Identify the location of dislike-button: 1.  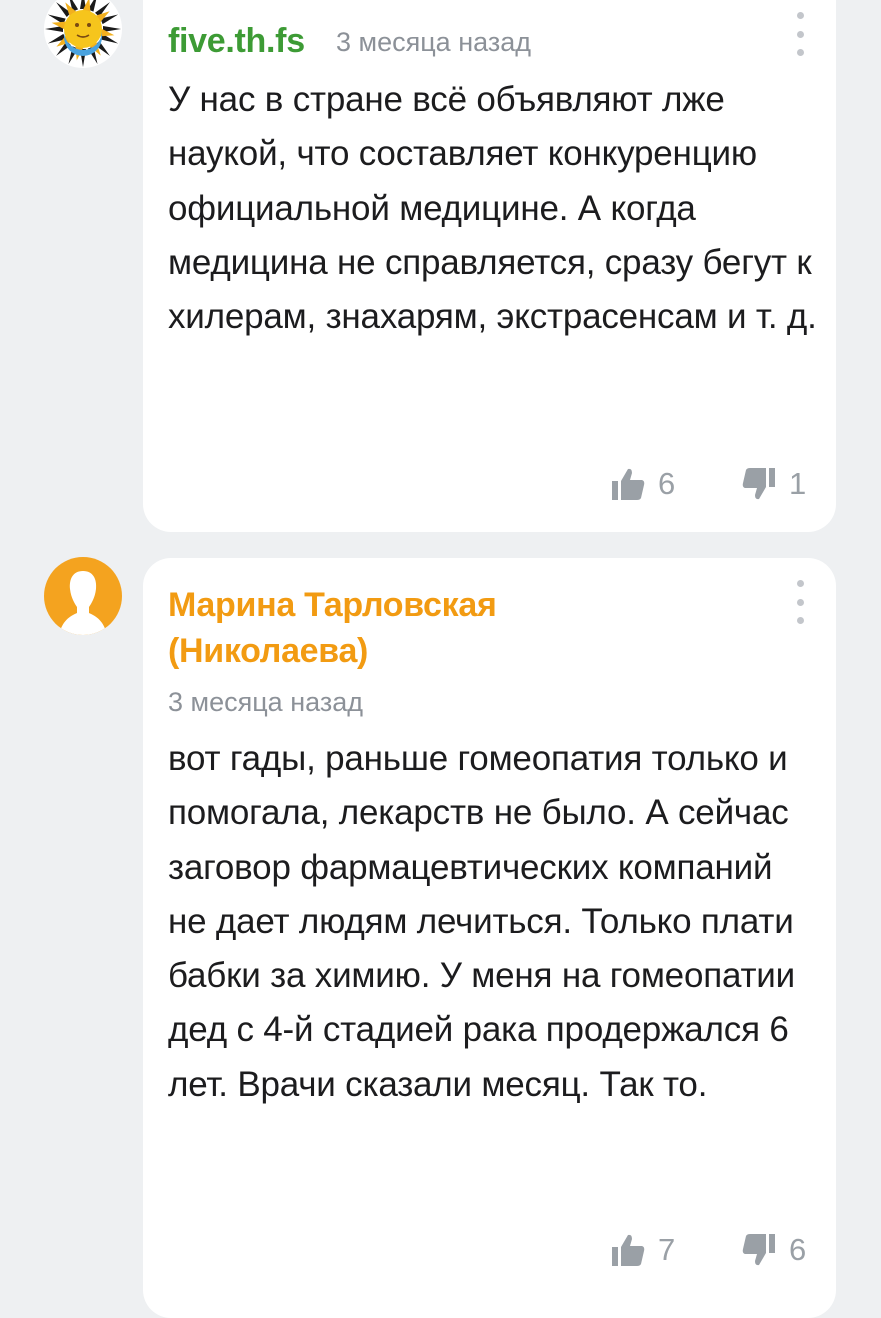
(773, 484).